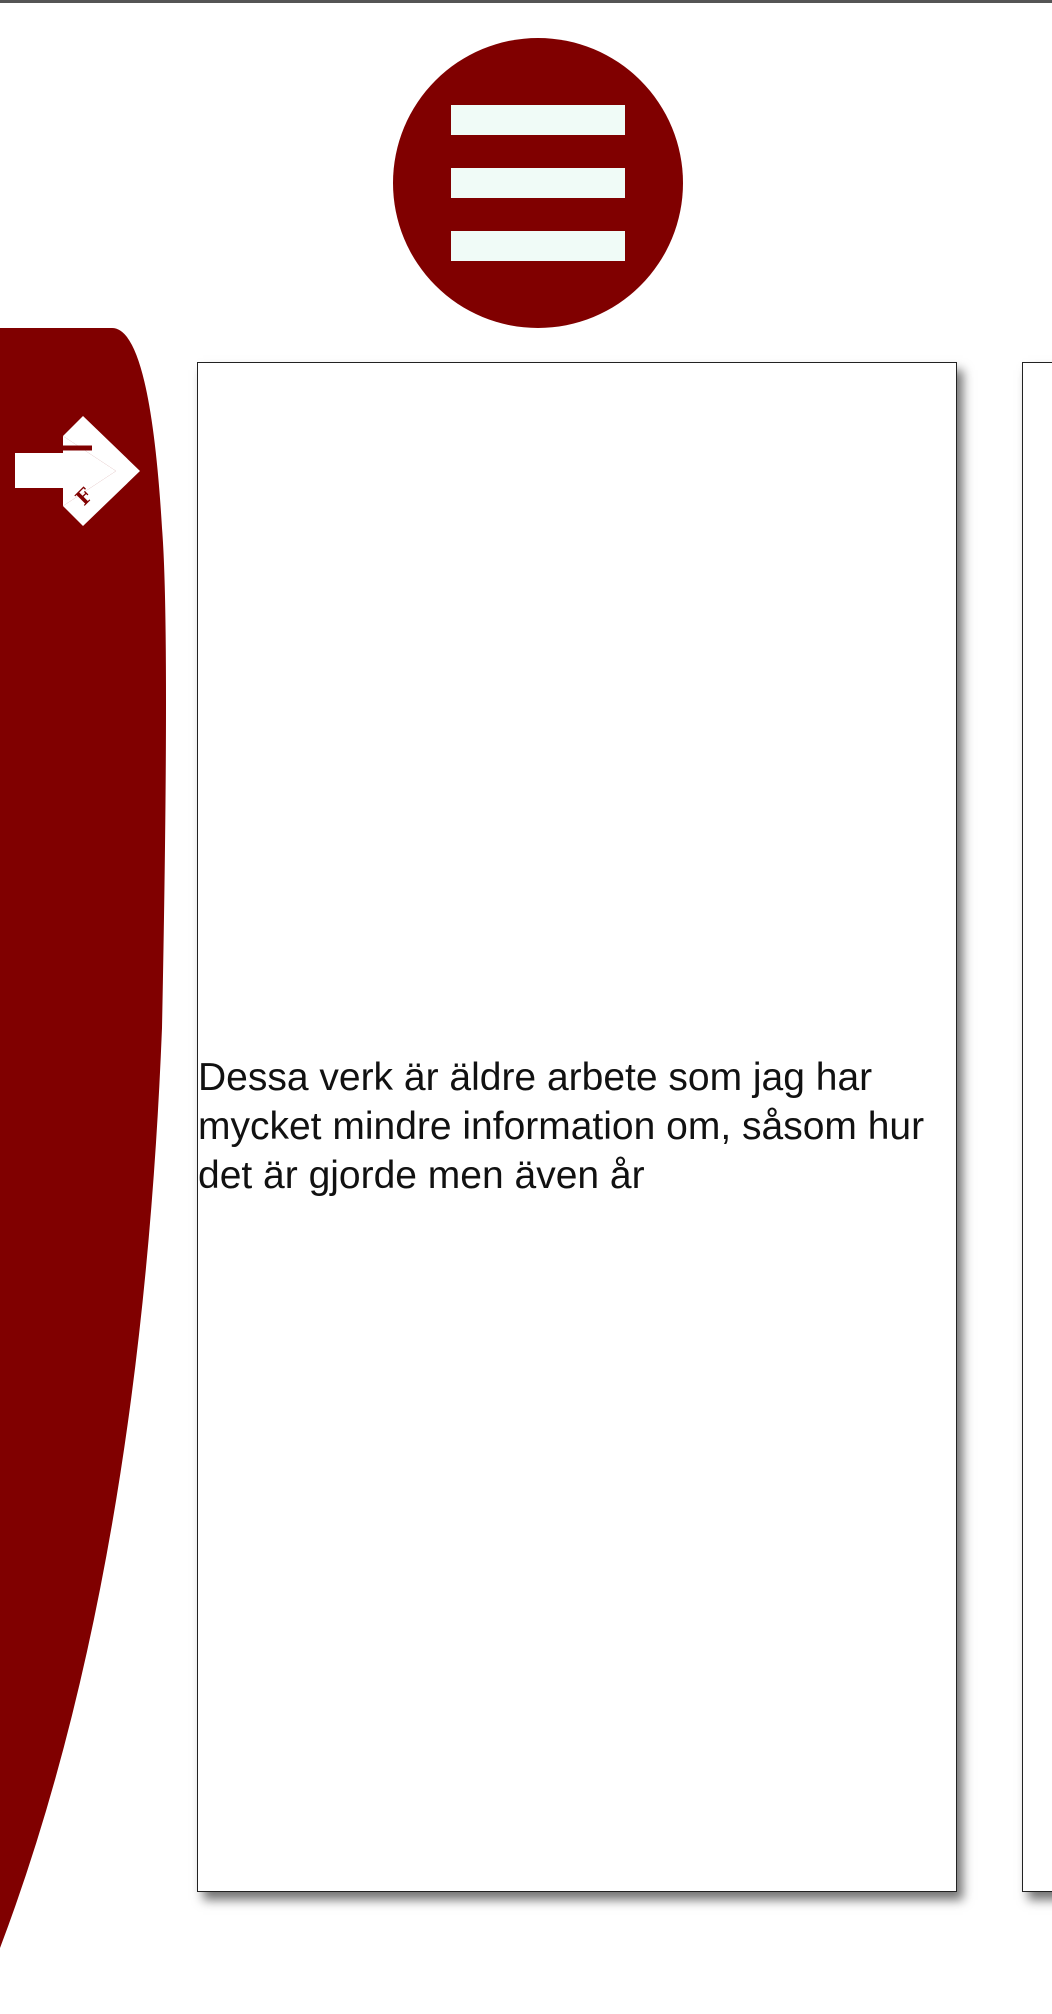 This screenshot has width=1052, height=2014. I want to click on side-panel, so click(85, 1168).